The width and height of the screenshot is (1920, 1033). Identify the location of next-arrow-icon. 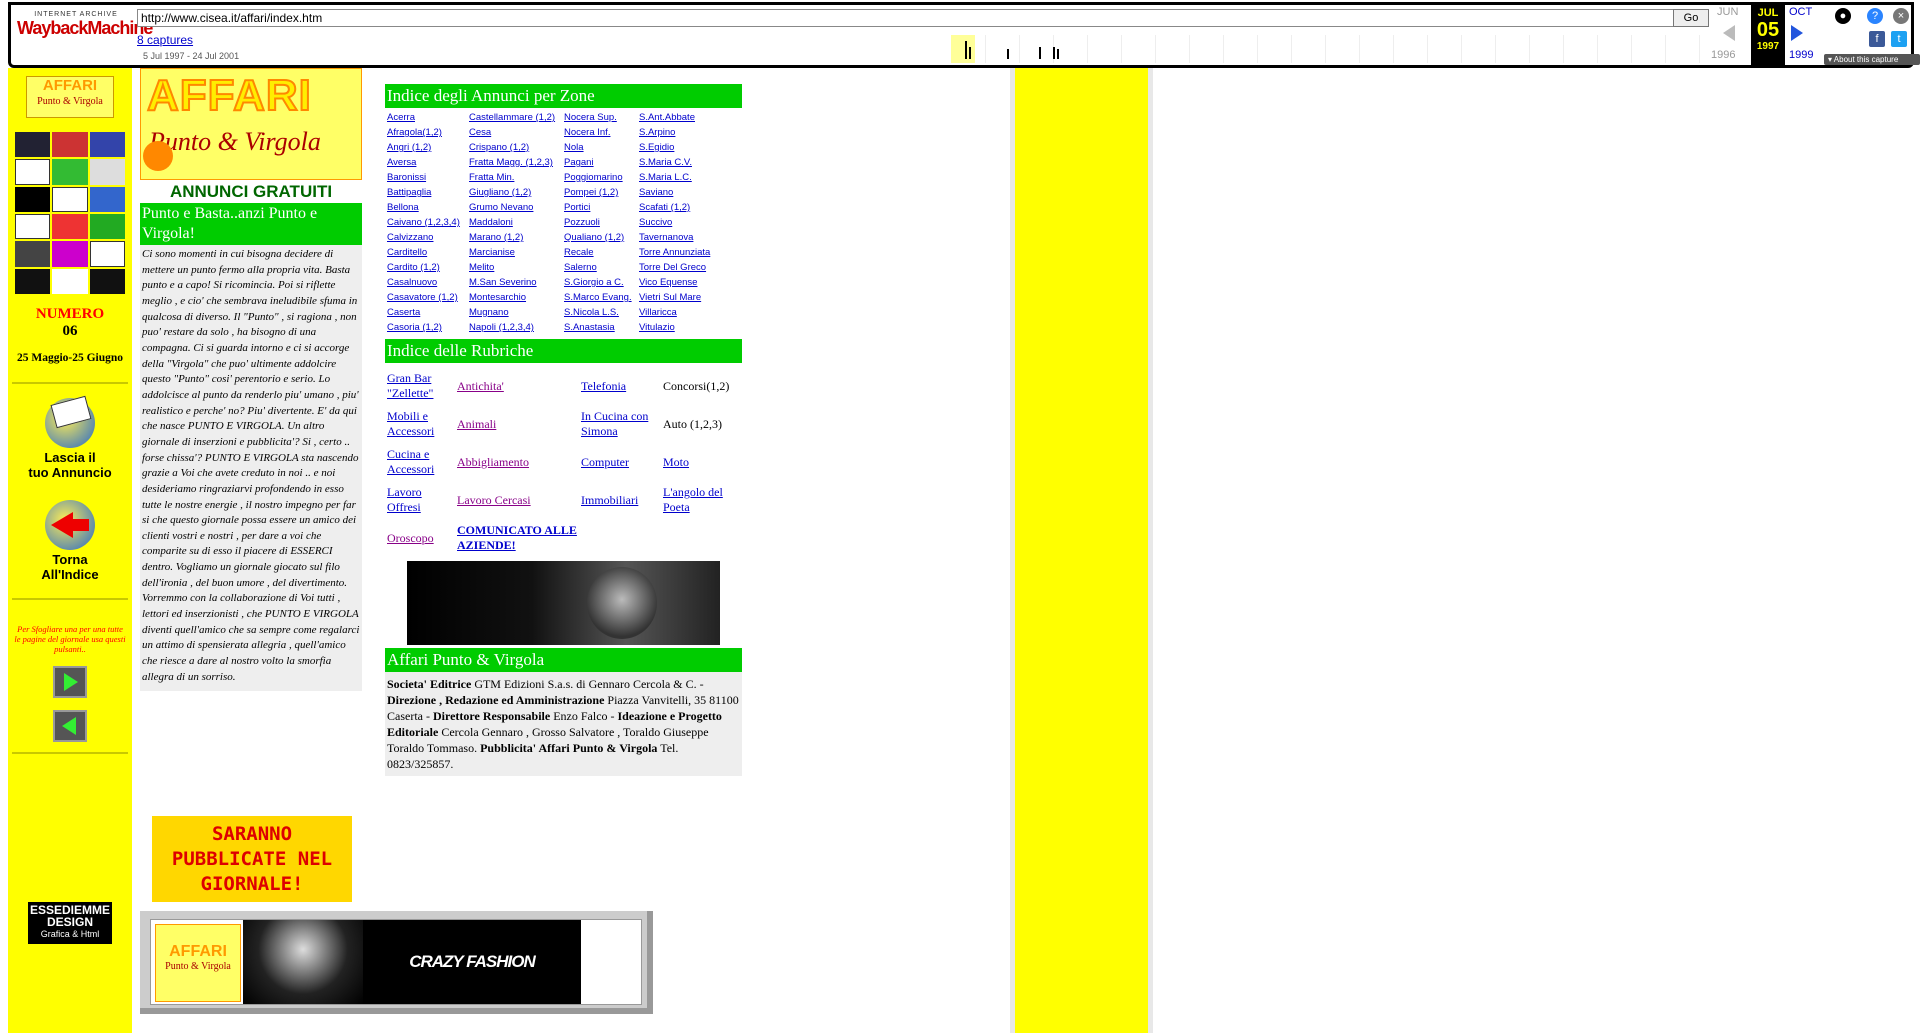
(1797, 33).